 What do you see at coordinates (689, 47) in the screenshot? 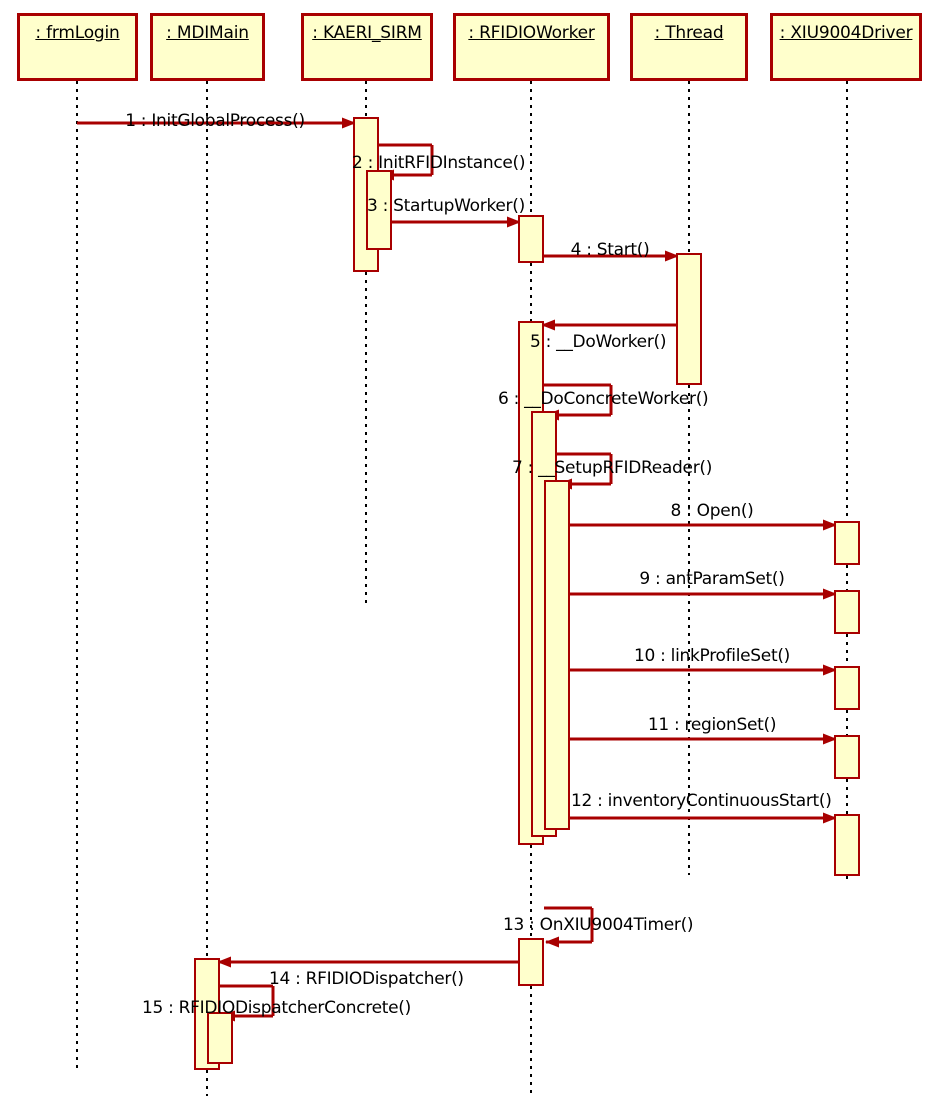
I see `lifeline-header-thread: : Thread` at bounding box center [689, 47].